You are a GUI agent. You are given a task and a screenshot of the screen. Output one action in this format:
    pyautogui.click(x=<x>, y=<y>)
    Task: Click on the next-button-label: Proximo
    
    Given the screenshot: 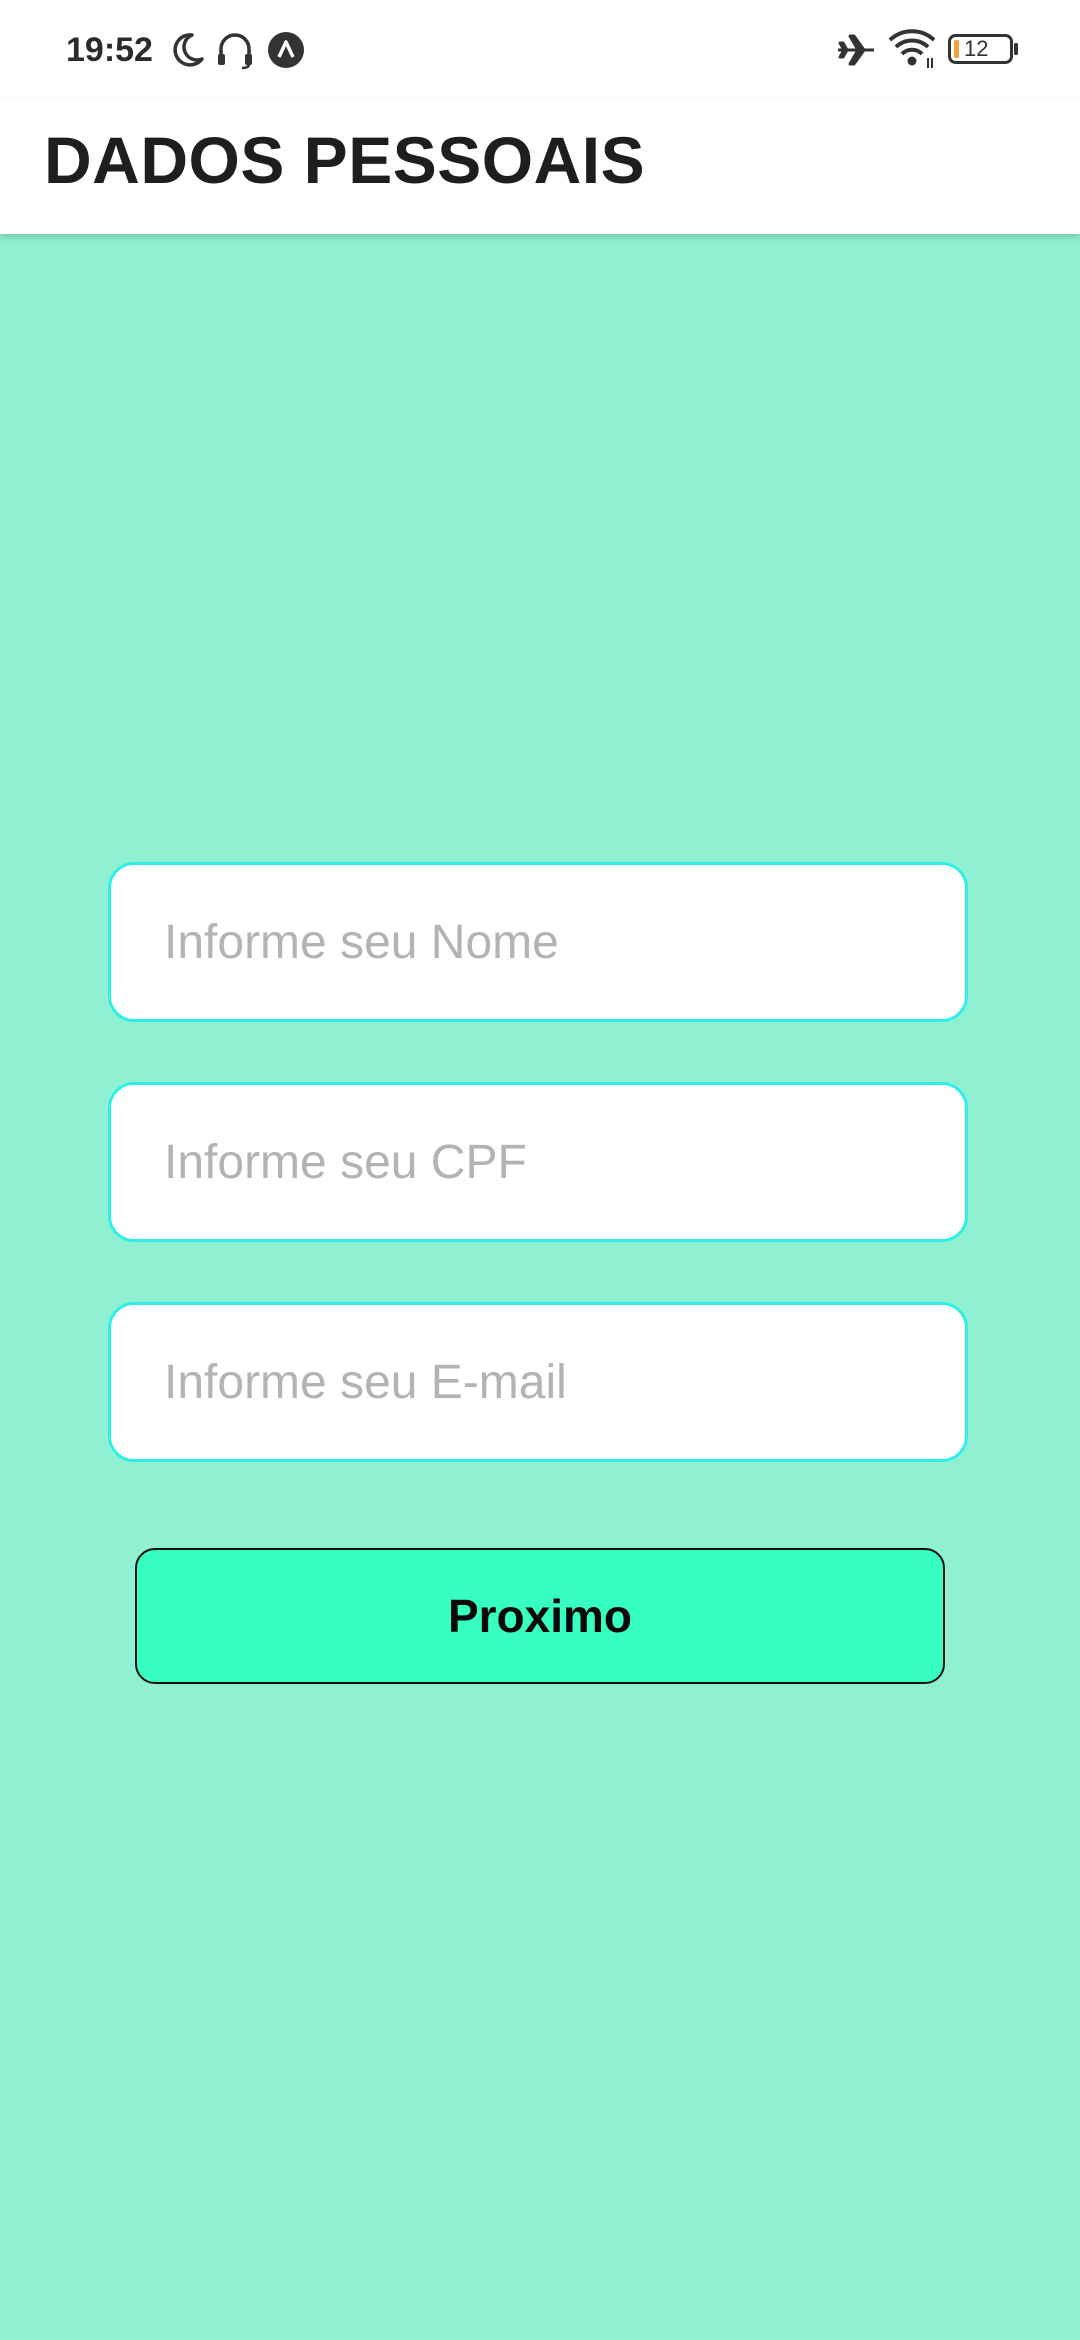 What is the action you would take?
    pyautogui.click(x=540, y=1616)
    